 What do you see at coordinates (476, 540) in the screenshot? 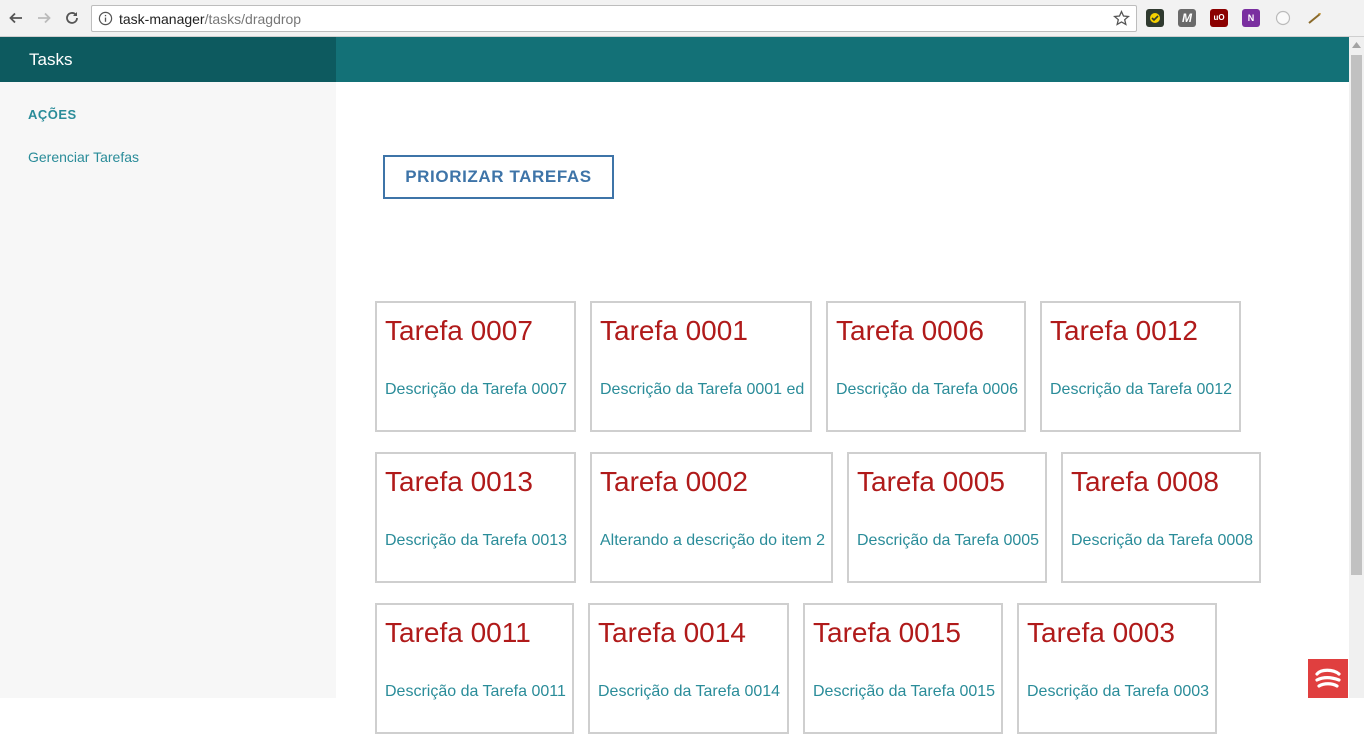
I see `task-description: Descrição da Tarefa 0013` at bounding box center [476, 540].